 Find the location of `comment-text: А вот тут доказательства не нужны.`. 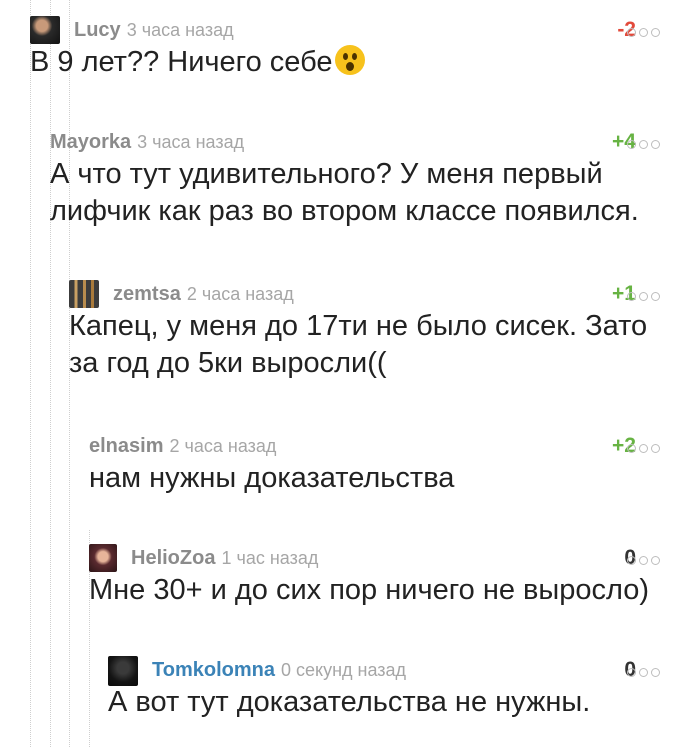

comment-text: А вот тут доказательства не нужны. is located at coordinates (349, 702).